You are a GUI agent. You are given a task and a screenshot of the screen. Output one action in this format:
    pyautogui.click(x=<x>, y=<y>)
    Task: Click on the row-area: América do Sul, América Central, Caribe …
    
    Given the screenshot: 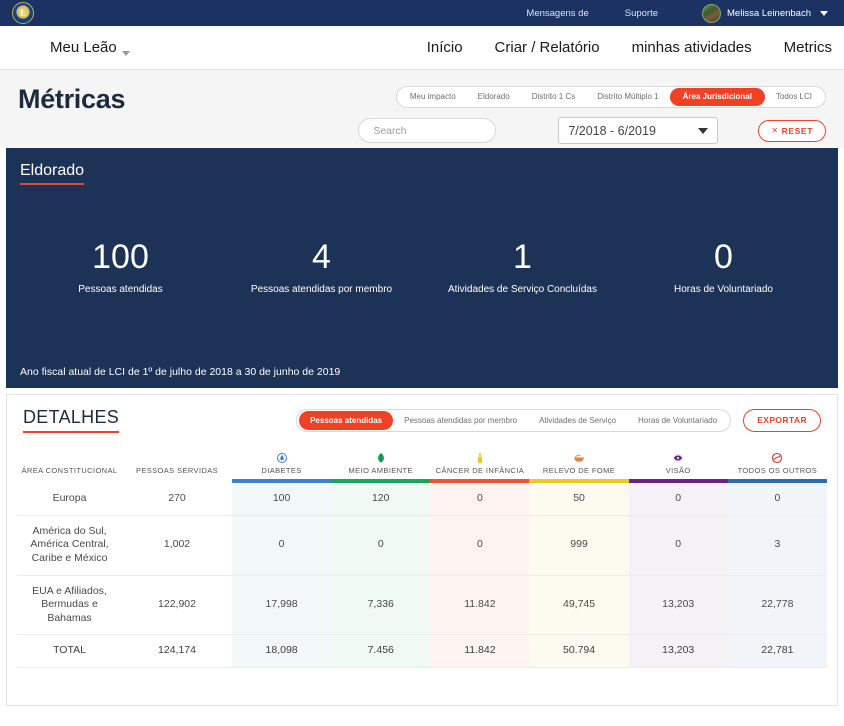 What is the action you would take?
    pyautogui.click(x=69, y=545)
    